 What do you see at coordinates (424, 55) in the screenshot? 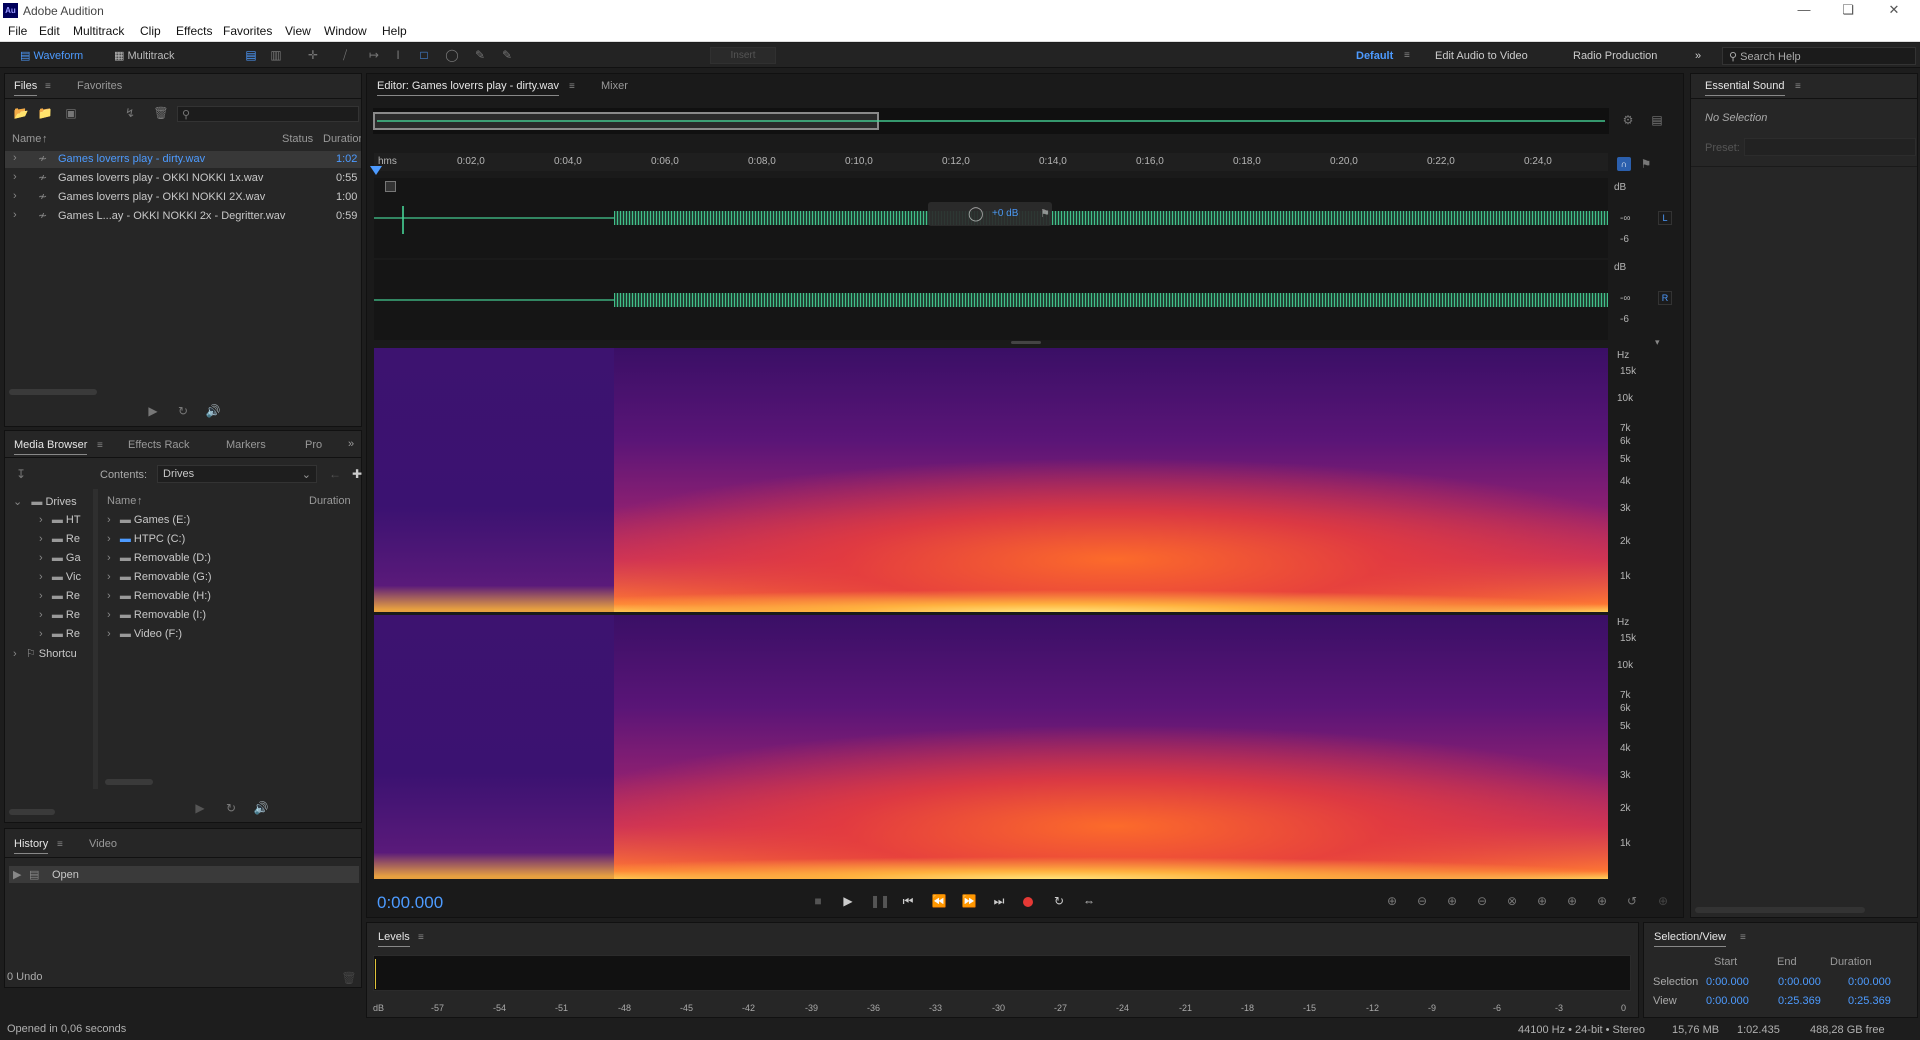
I see `marquee-tool-icon: □` at bounding box center [424, 55].